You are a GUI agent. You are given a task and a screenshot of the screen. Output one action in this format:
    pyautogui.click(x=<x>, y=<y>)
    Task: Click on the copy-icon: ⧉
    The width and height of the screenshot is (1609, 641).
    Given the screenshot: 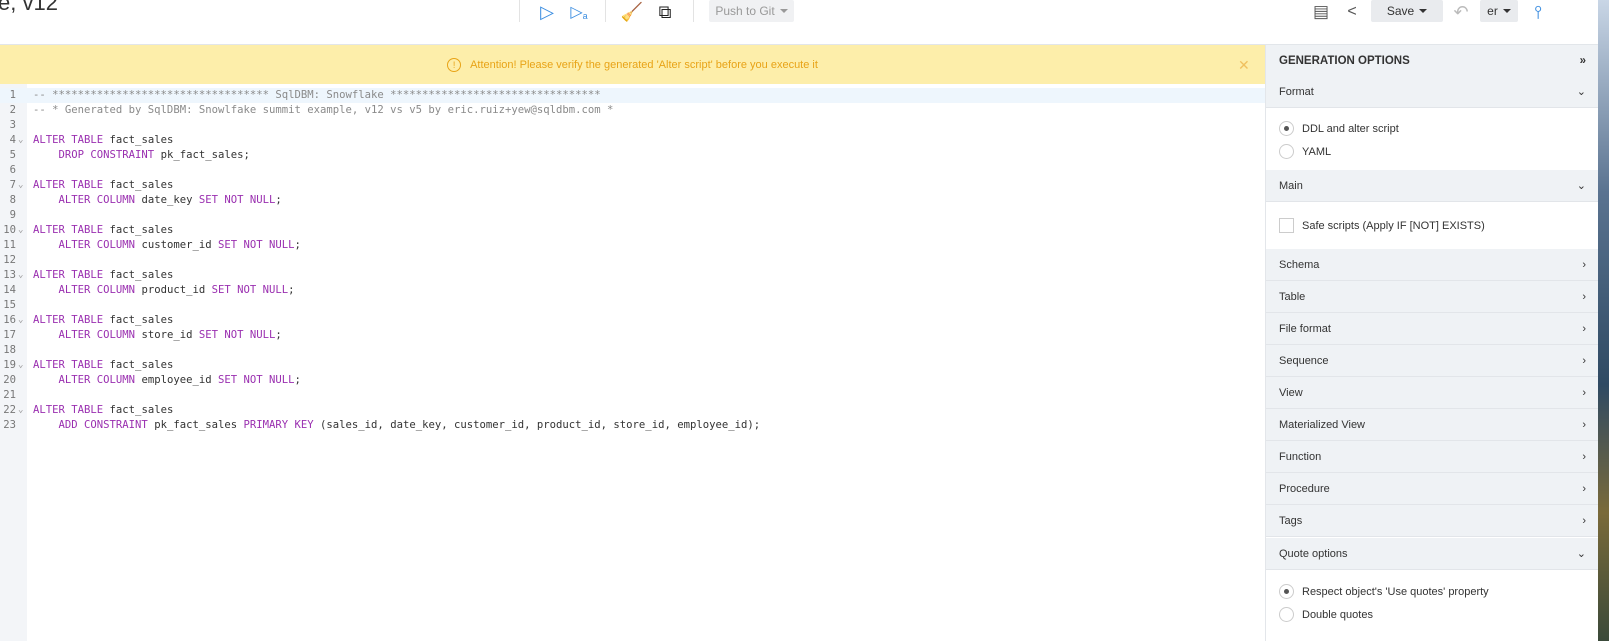 What is the action you would take?
    pyautogui.click(x=665, y=12)
    